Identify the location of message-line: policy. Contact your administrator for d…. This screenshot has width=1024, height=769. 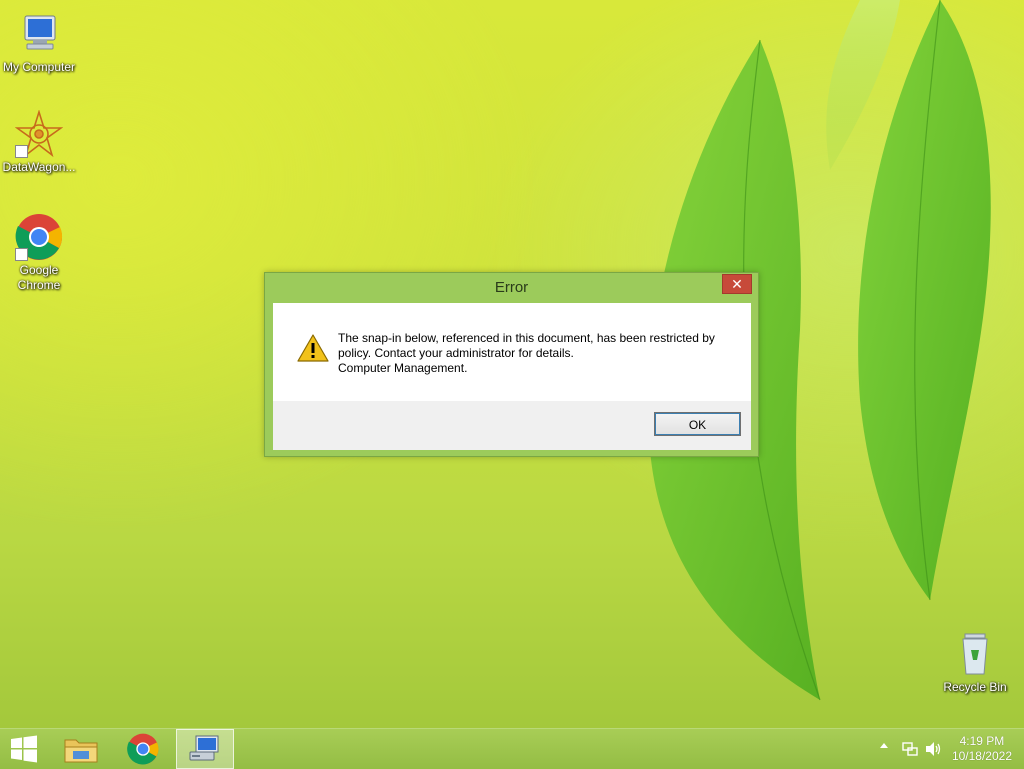
(456, 353).